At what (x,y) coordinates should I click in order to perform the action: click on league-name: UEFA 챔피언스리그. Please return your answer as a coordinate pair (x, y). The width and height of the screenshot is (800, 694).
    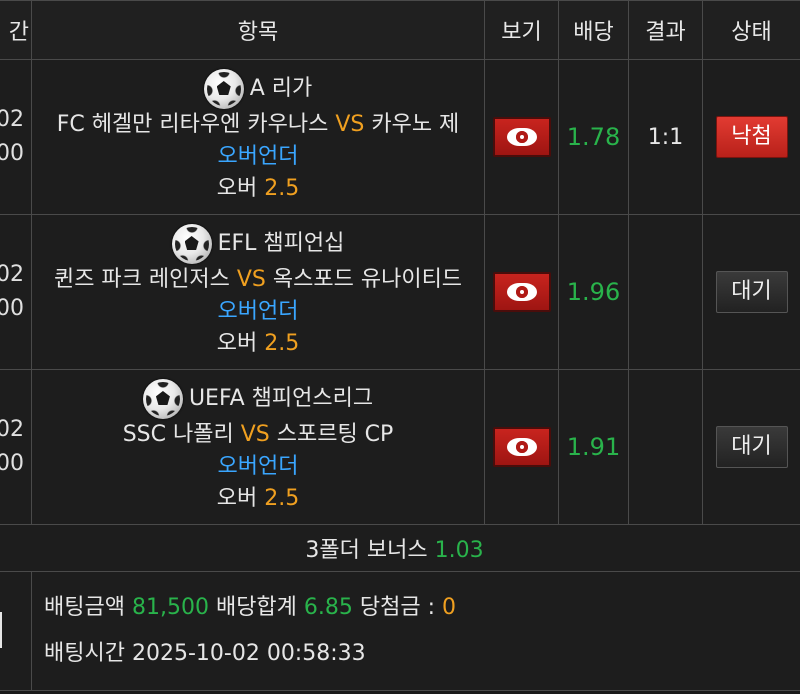
    Looking at the image, I should click on (281, 398).